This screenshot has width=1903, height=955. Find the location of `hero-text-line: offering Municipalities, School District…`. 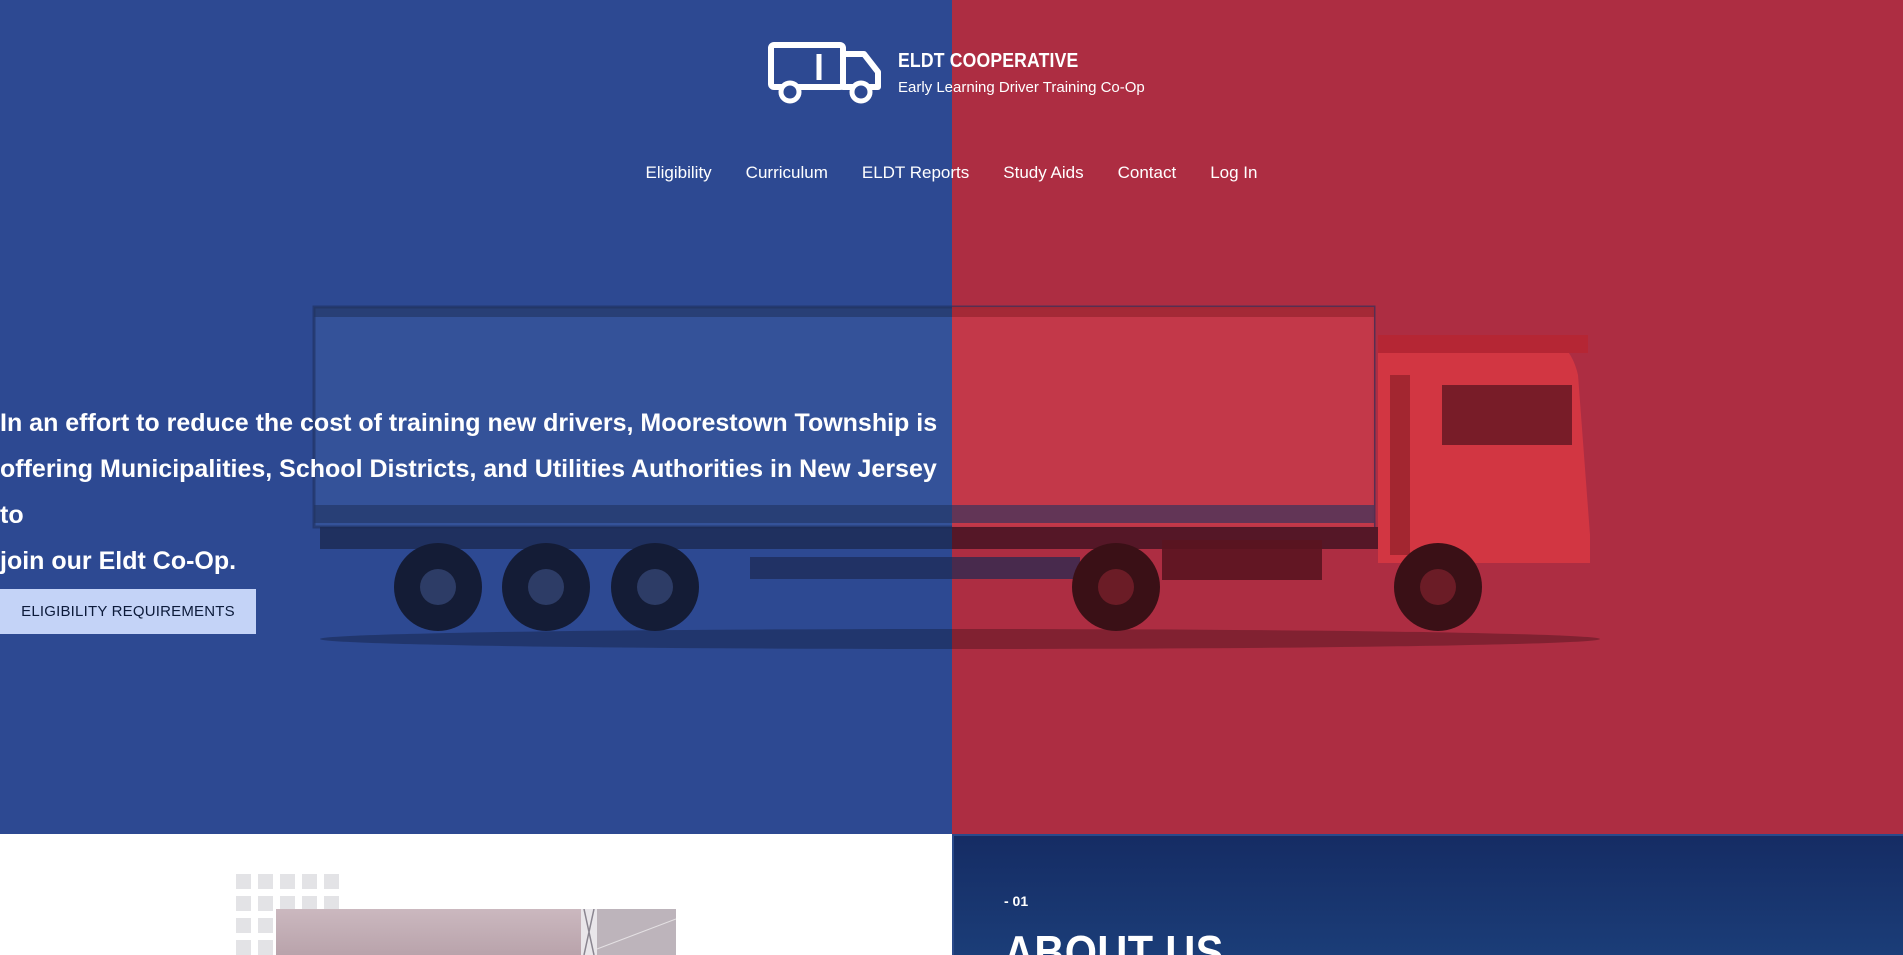

hero-text-line: offering Municipalities, School District… is located at coordinates (468, 492).